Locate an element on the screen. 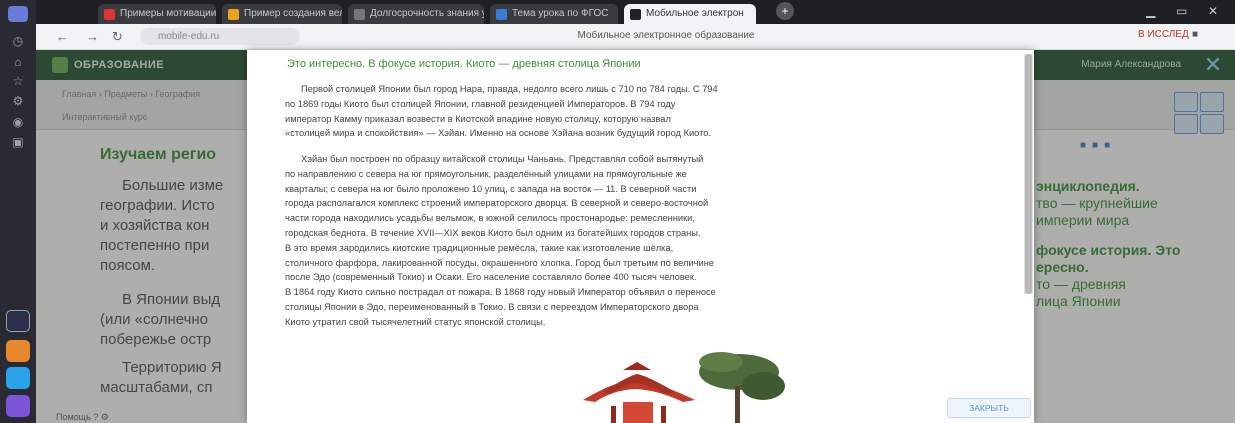 This screenshot has height=423, width=1235. menu-icon: ■ is located at coordinates (1195, 34).